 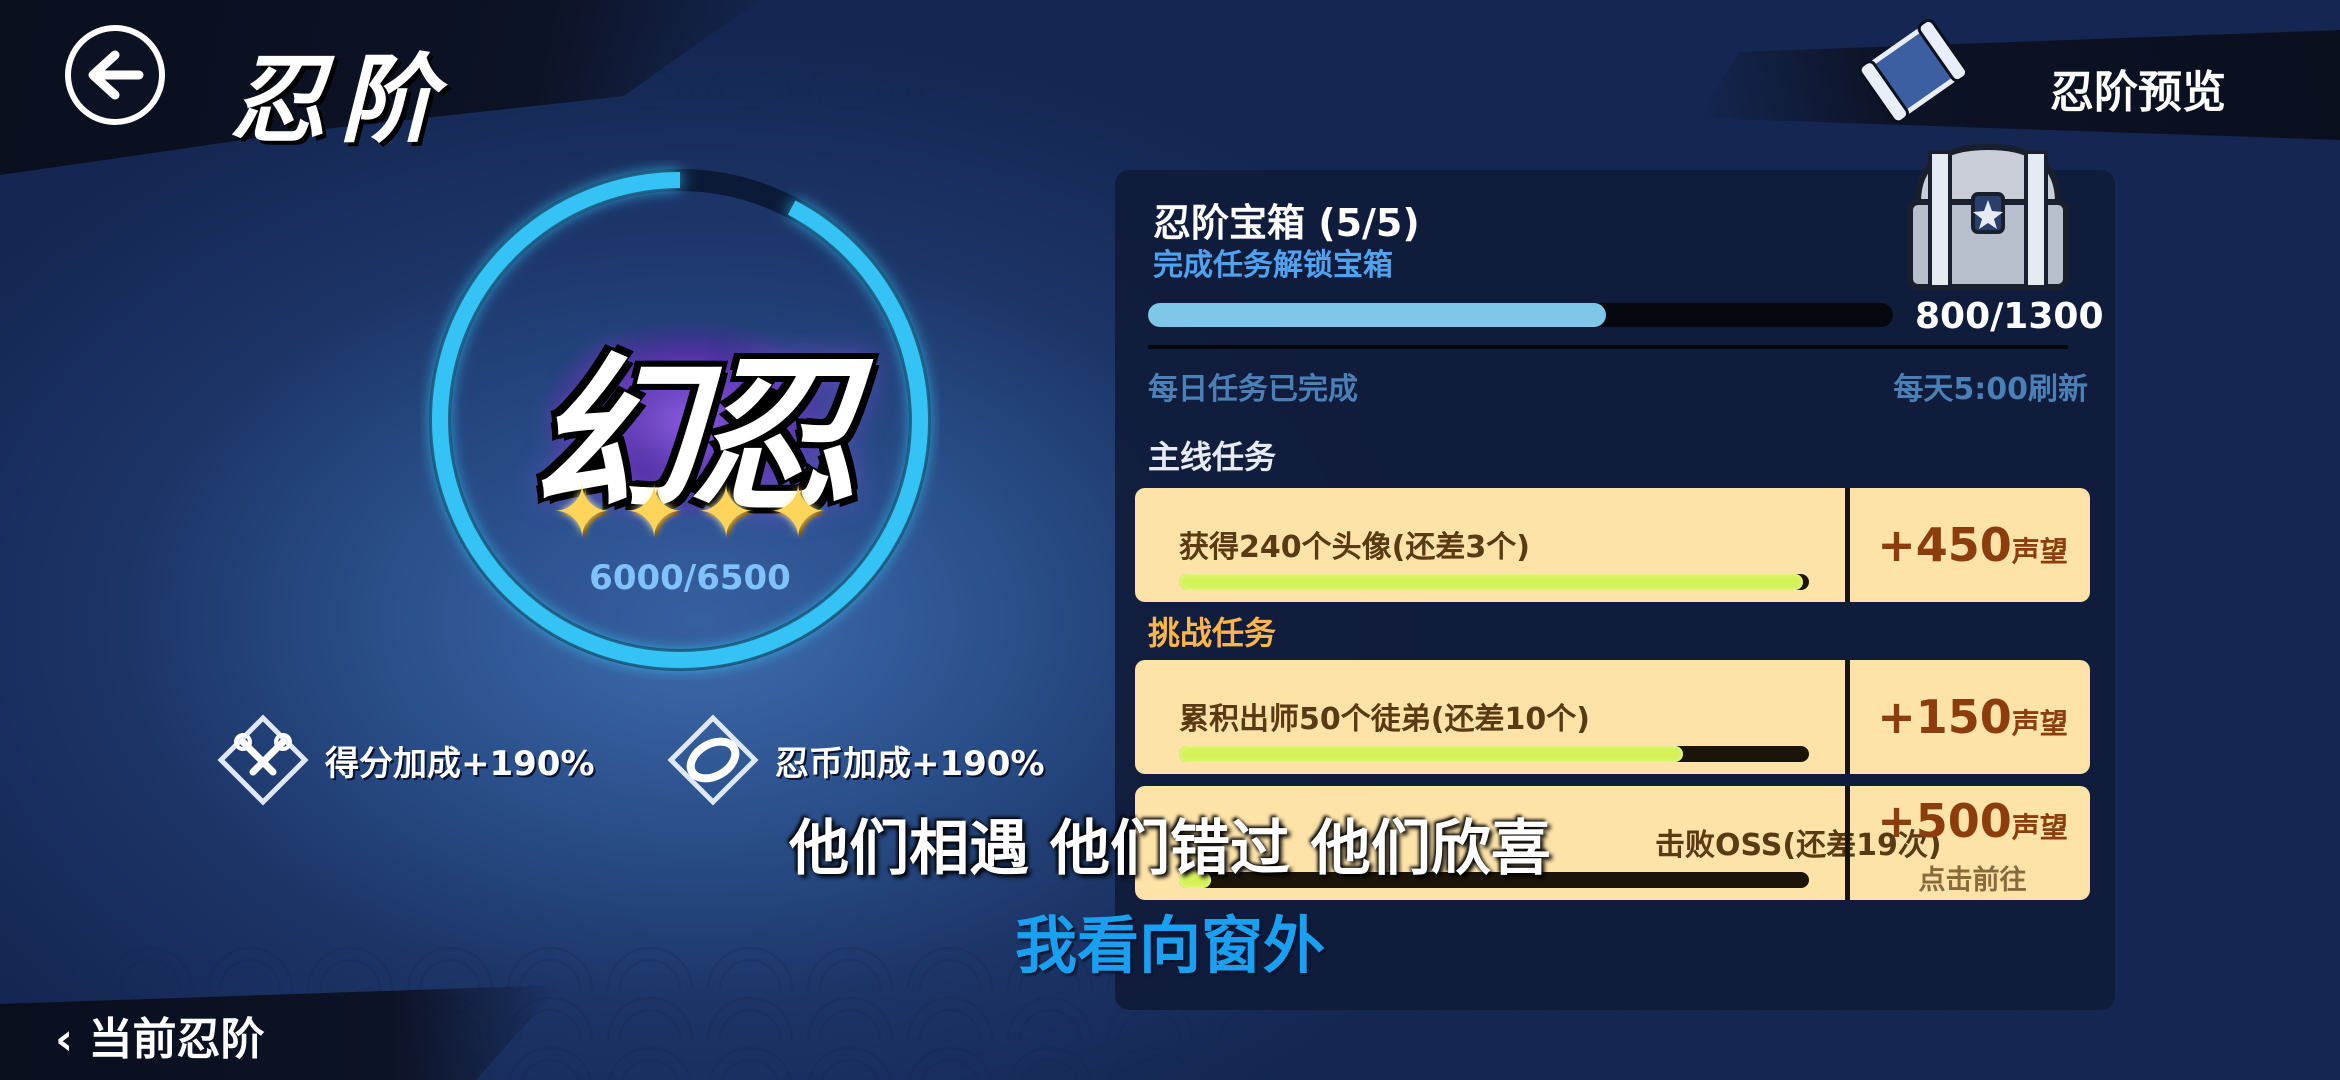 I want to click on page-title: 忍阶, so click(x=340, y=99).